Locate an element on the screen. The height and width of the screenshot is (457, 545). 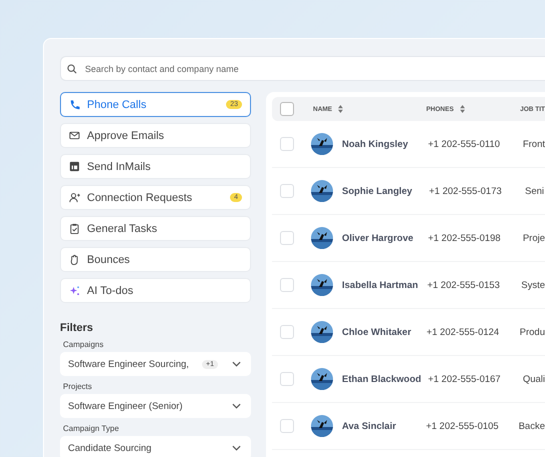
task-item: Send InMails is located at coordinates (155, 166).